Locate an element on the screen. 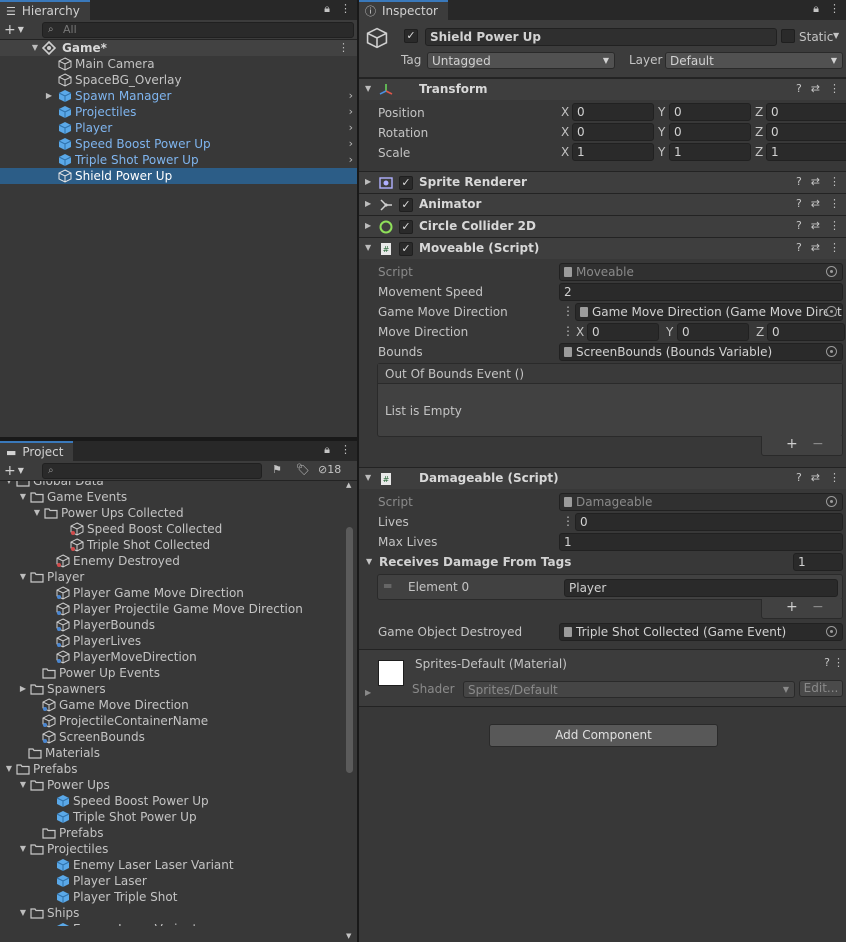 Image resolution: width=846 pixels, height=942 pixels. project-item: Speed Boost Collected is located at coordinates (171, 529).